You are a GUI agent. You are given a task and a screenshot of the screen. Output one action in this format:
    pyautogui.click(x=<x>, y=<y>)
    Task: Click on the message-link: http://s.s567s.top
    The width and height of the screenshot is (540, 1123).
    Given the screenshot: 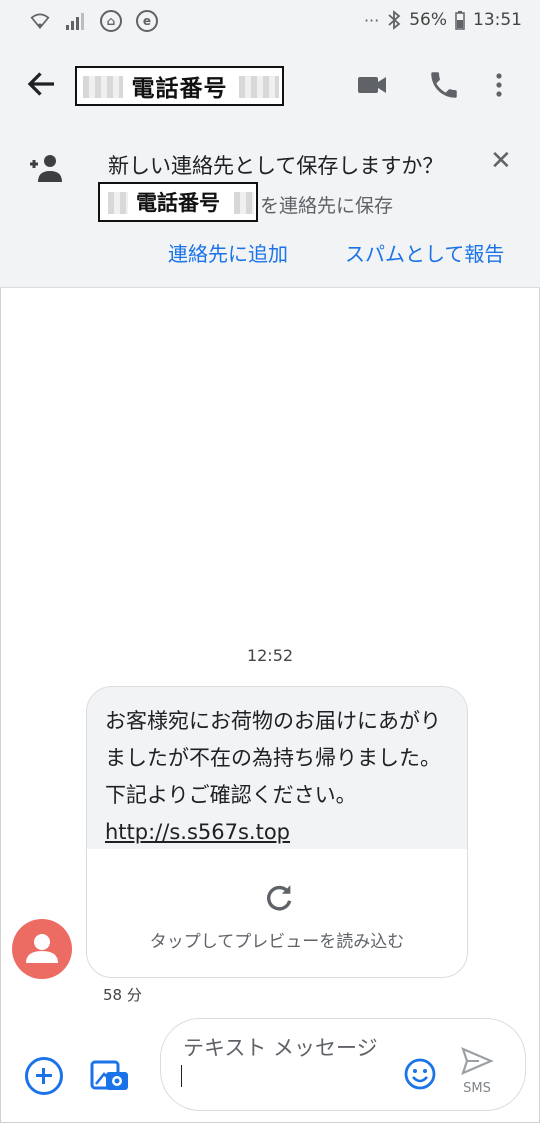 What is the action you would take?
    pyautogui.click(x=197, y=832)
    